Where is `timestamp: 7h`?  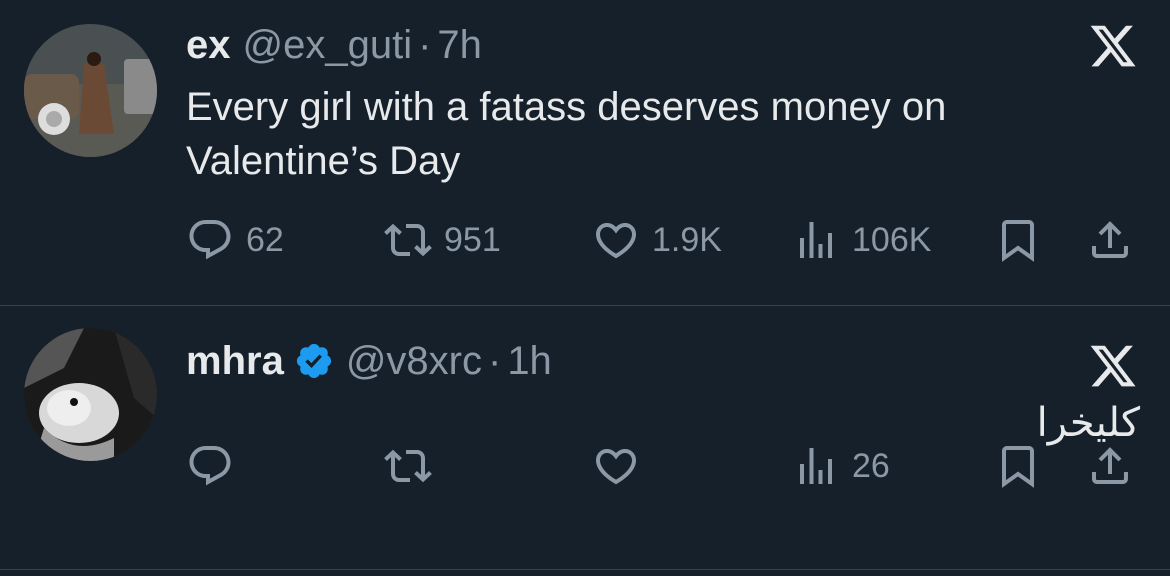
timestamp: 7h is located at coordinates (459, 45).